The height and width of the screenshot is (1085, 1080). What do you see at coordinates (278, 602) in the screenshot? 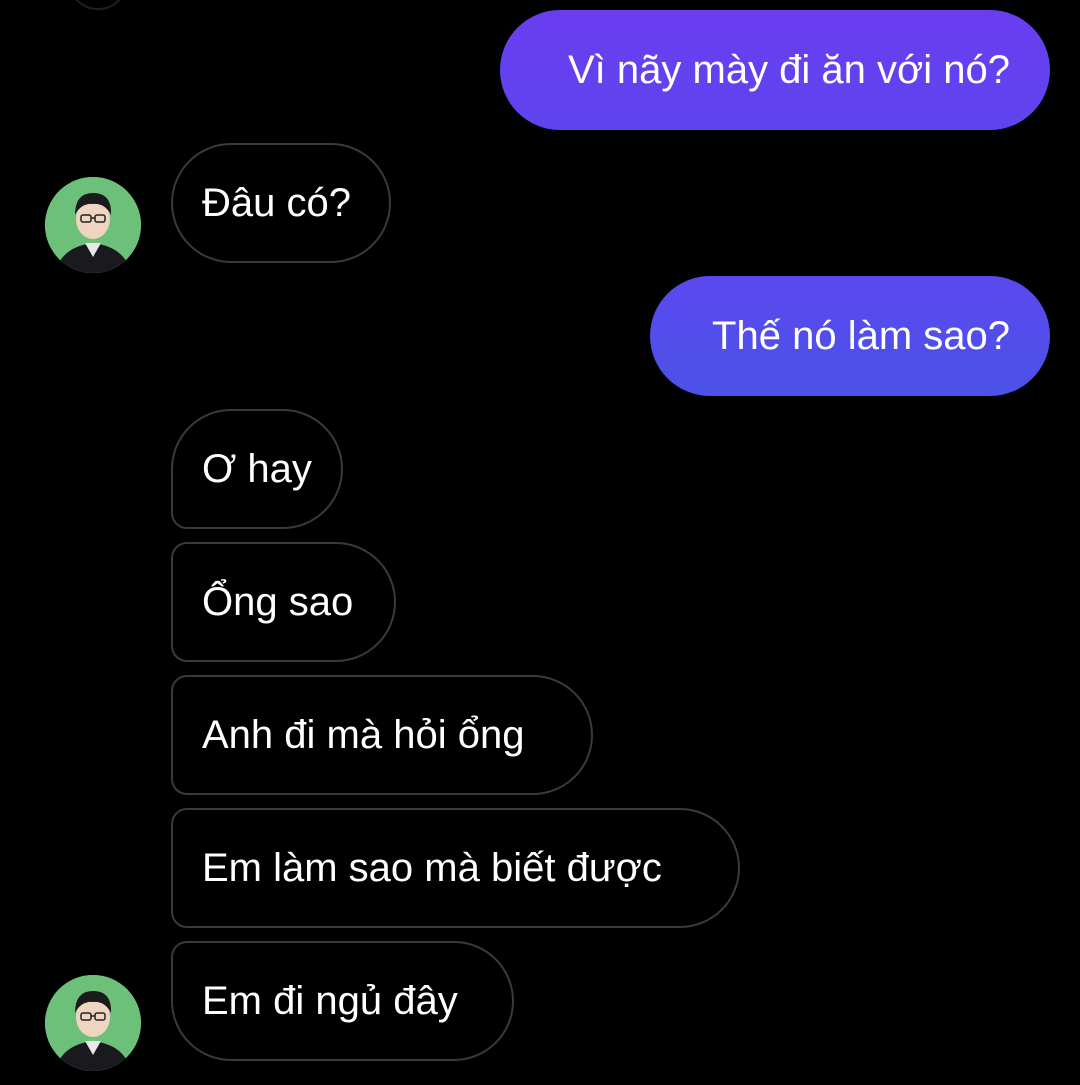
I see `message-text: Ổng sao` at bounding box center [278, 602].